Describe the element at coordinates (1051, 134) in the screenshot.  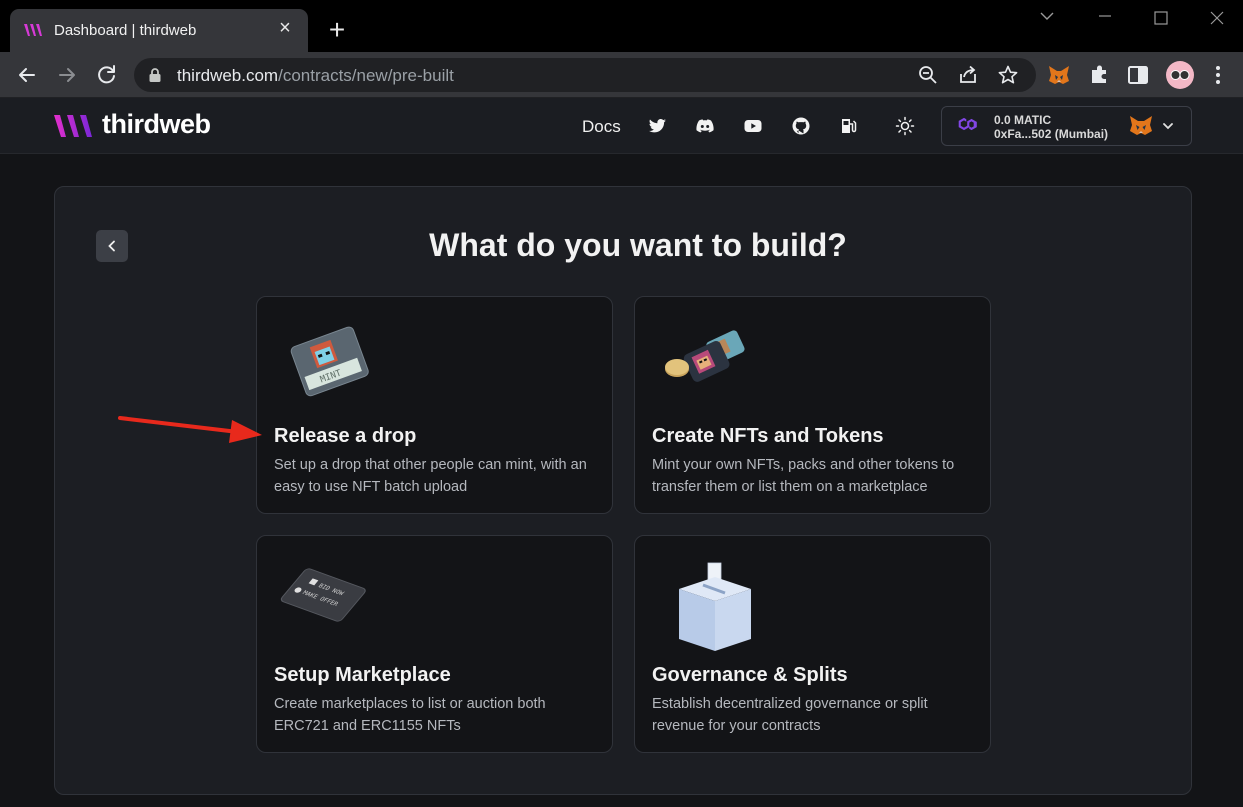
I see `wallet-address: 0xFa...502 (Mumbai)` at that location.